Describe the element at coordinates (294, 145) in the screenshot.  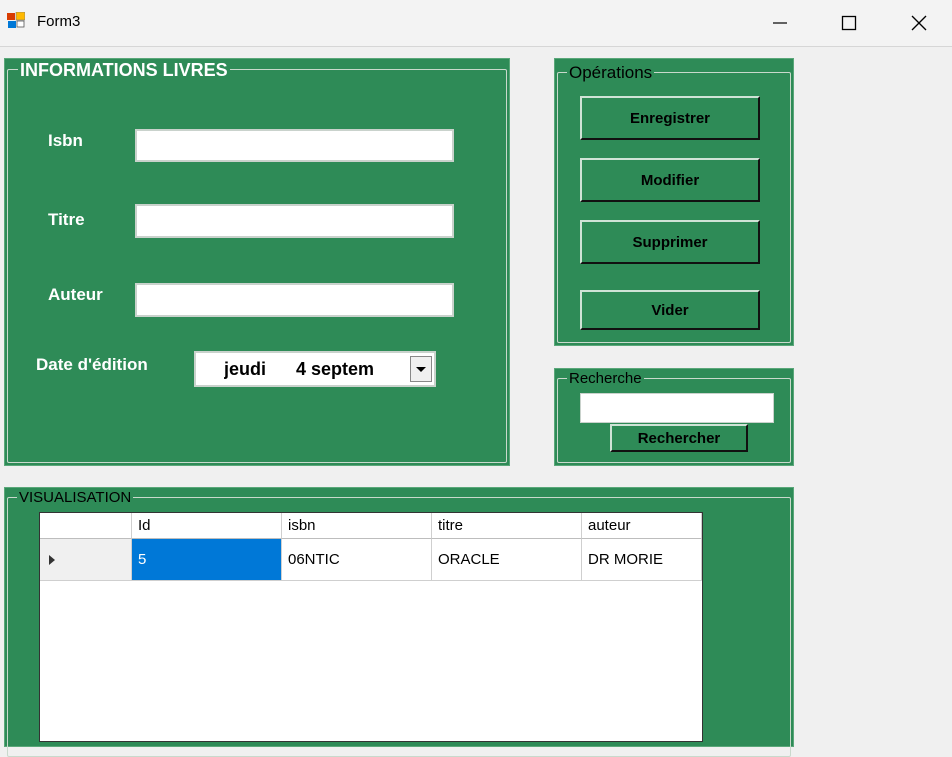
I see `isbn-input` at that location.